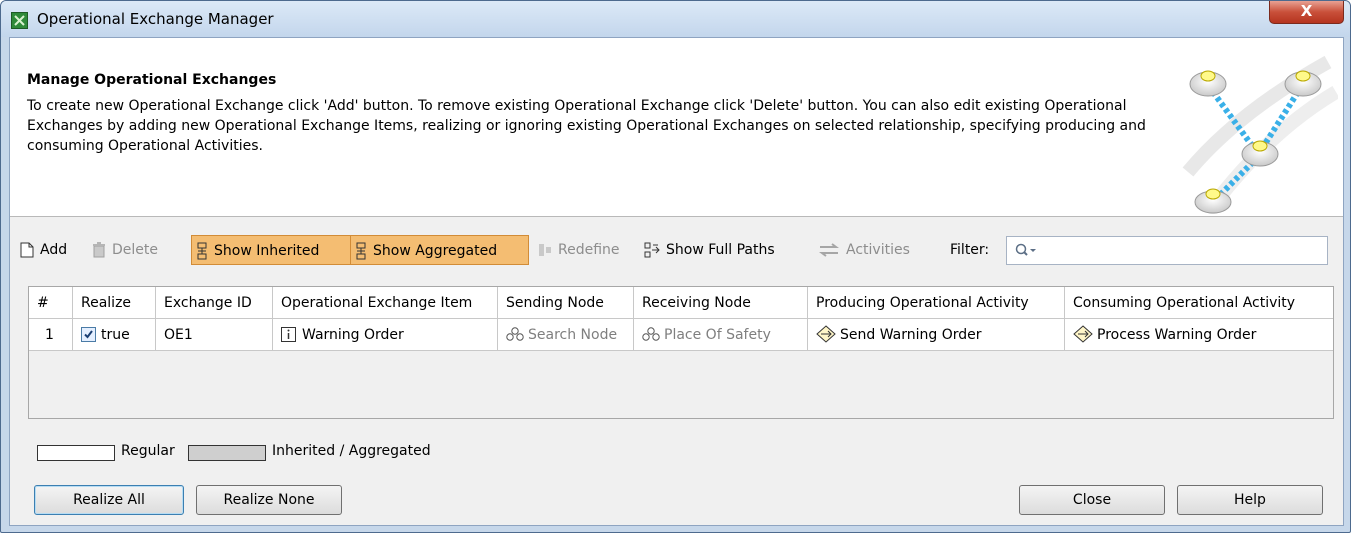 Image resolution: width=1351 pixels, height=533 pixels. I want to click on realize-cell: true, so click(114, 335).